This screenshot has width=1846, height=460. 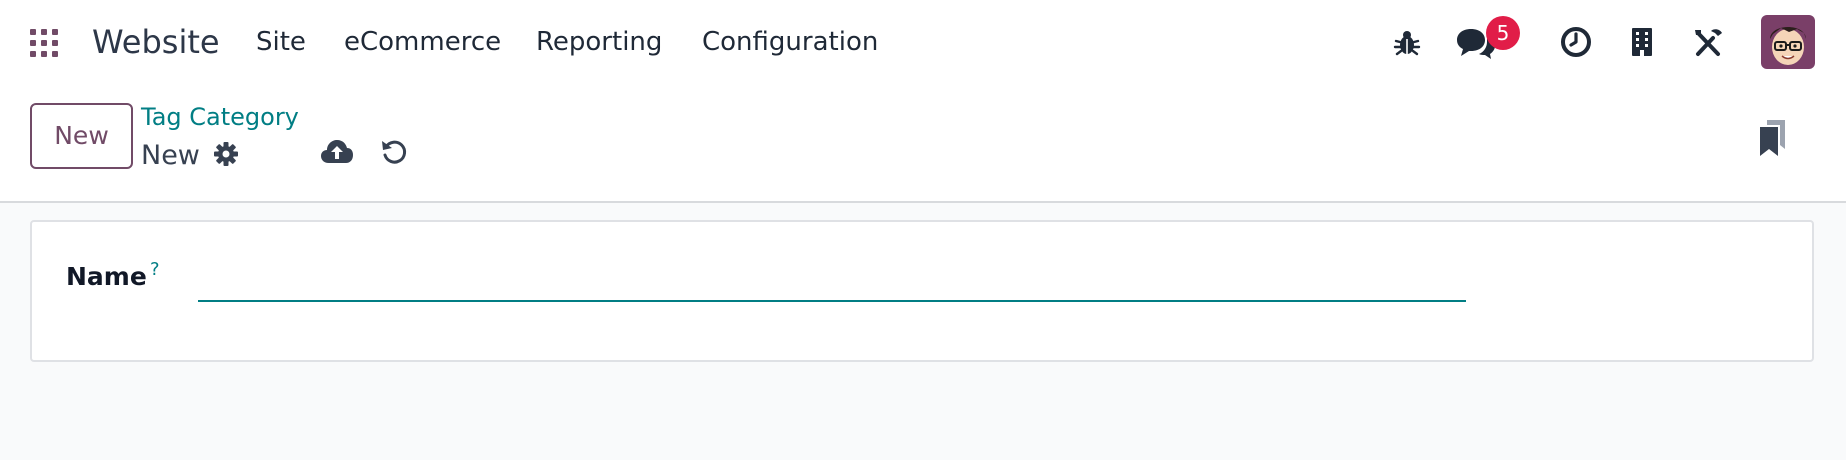 What do you see at coordinates (81, 136) in the screenshot?
I see `new-button: New` at bounding box center [81, 136].